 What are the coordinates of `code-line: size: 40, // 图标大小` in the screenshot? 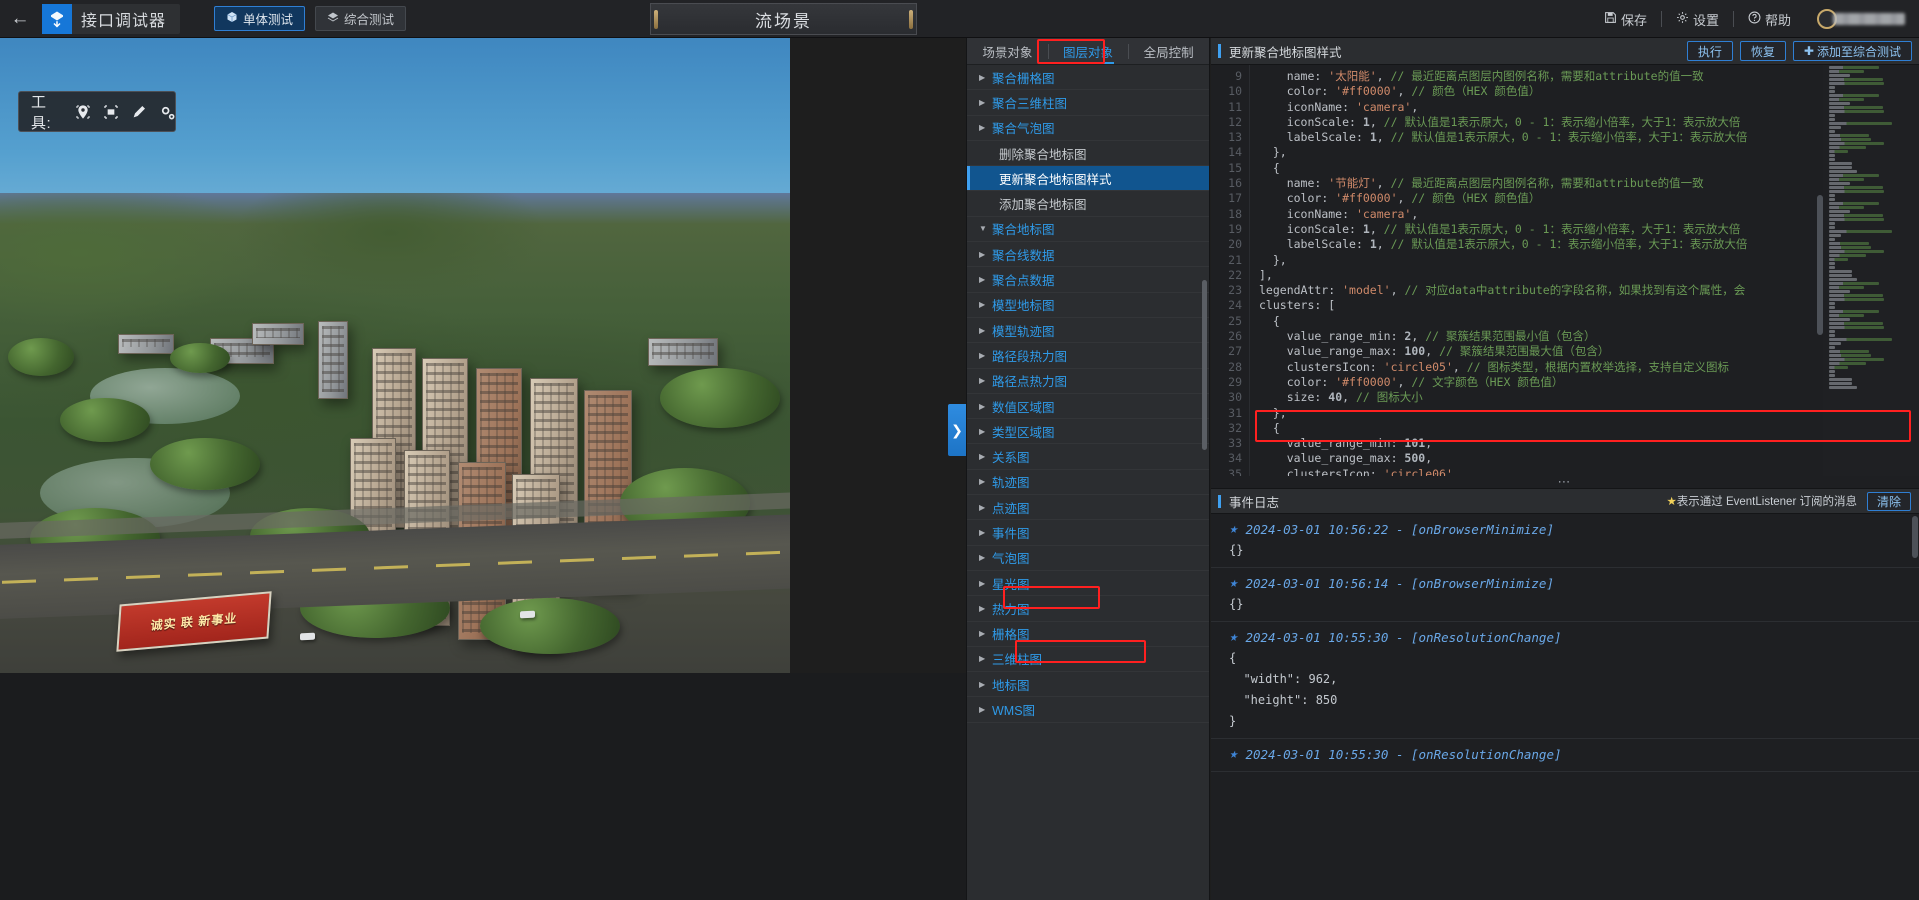 It's located at (1584, 397).